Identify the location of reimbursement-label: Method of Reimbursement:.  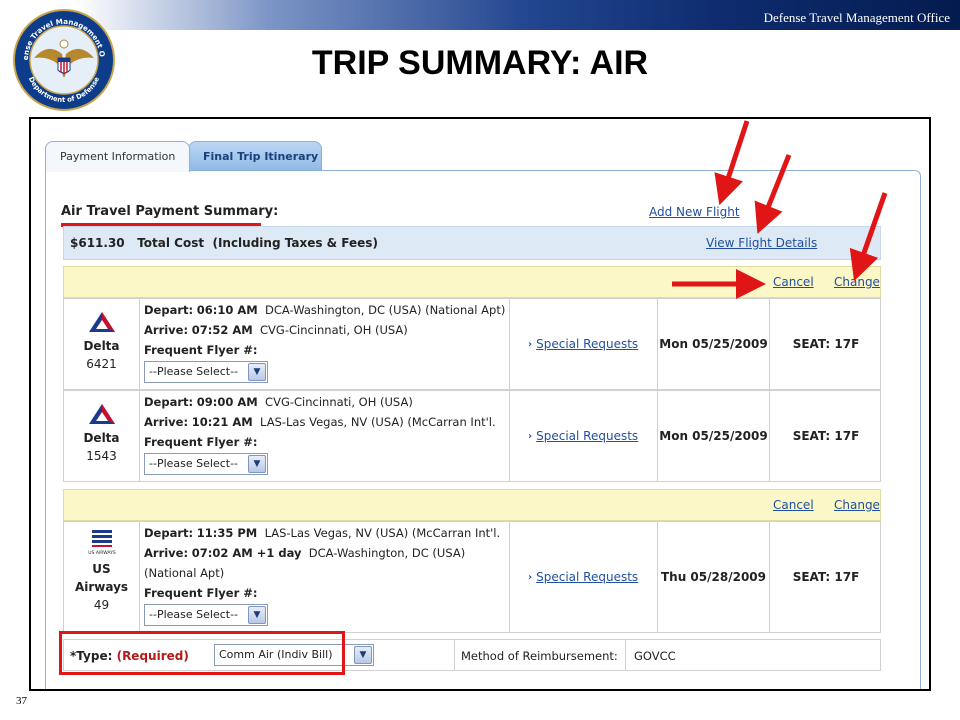
(540, 655).